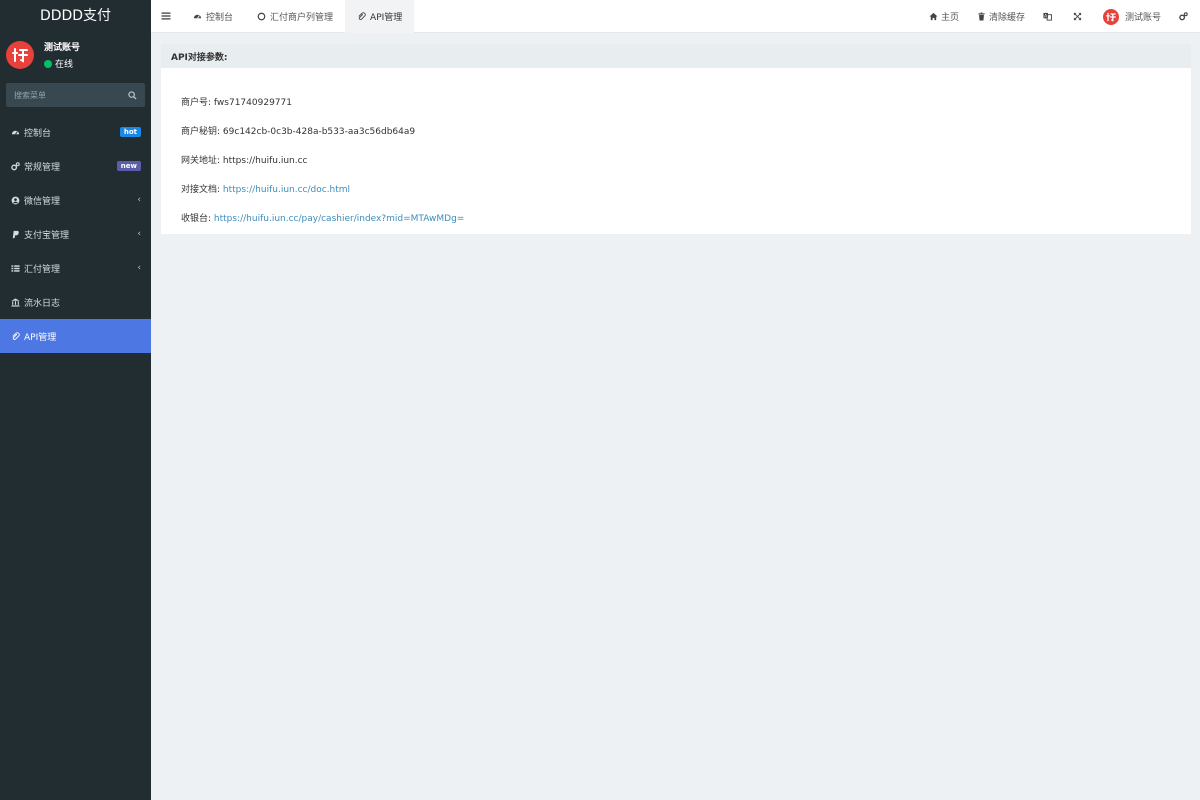  I want to click on user-name: 测试账号, so click(62, 48).